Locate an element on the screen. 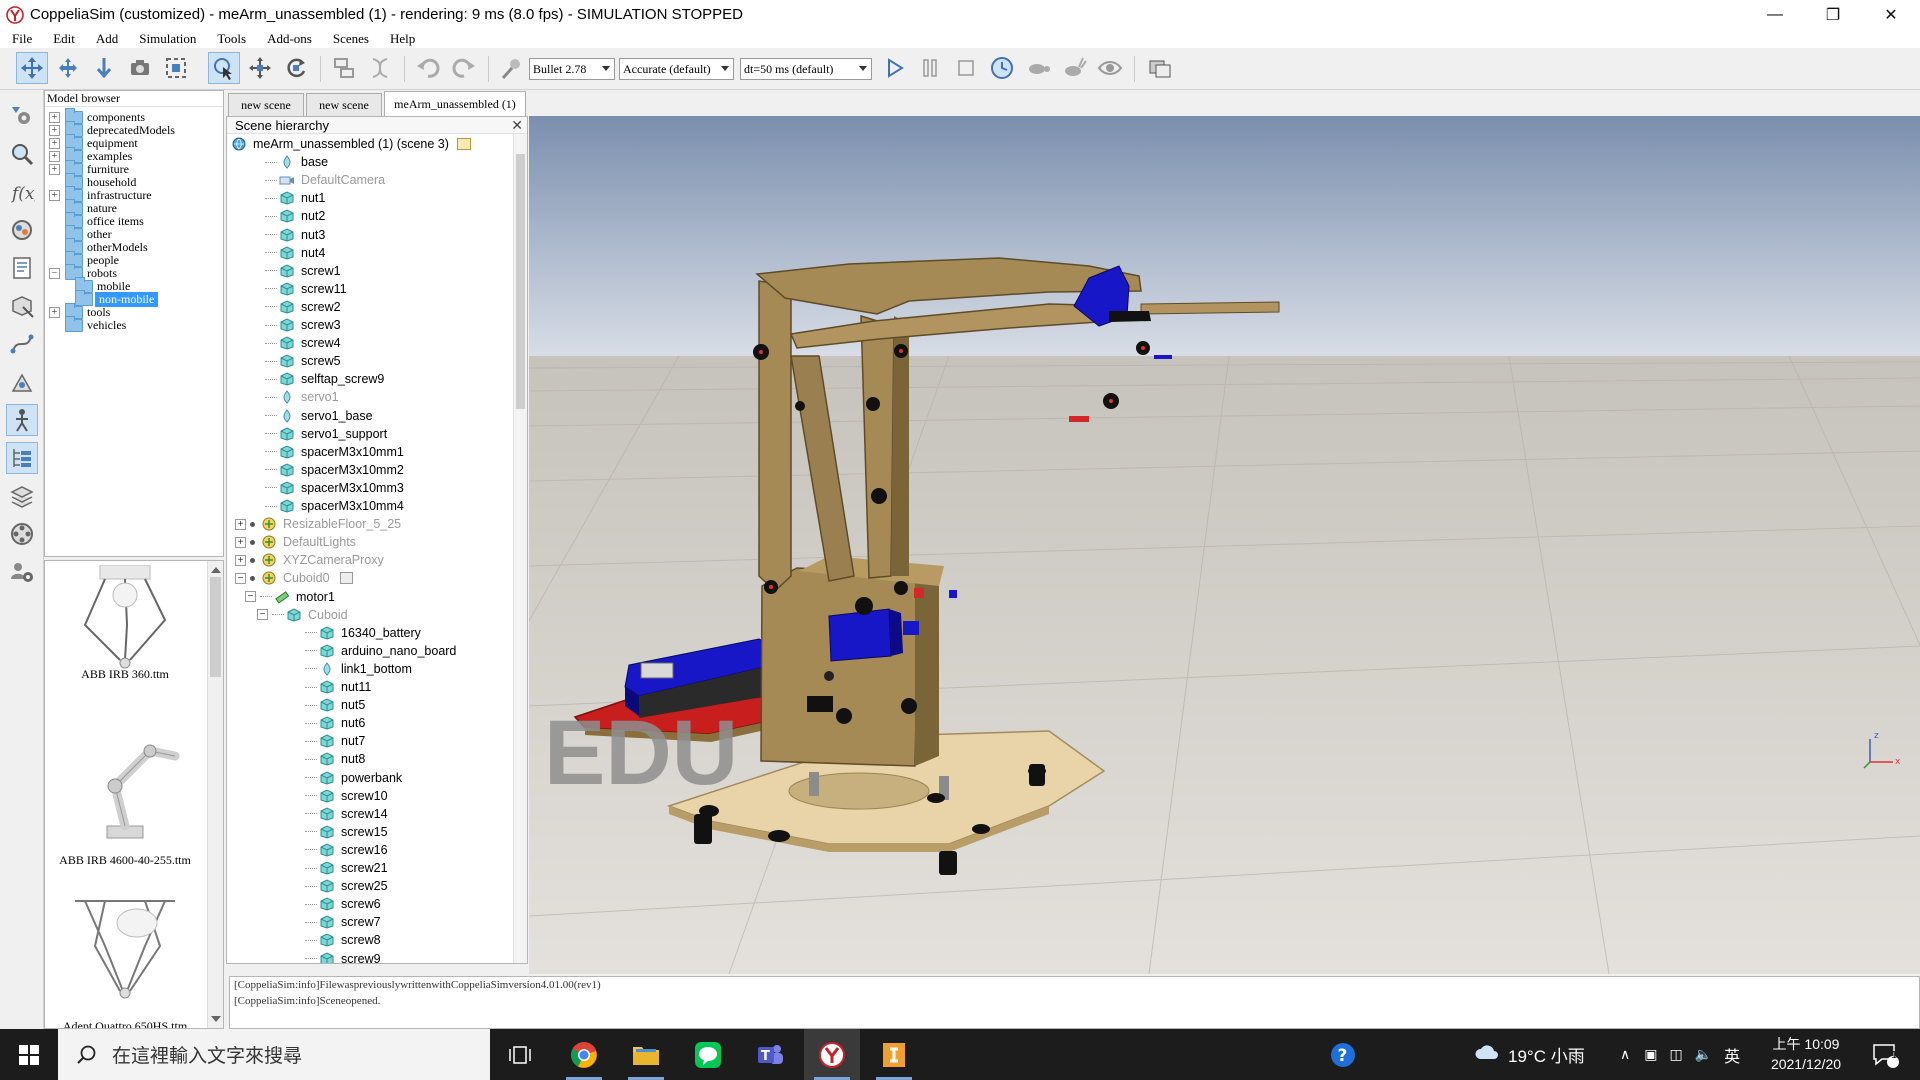  editor-app-button is located at coordinates (894, 1054).